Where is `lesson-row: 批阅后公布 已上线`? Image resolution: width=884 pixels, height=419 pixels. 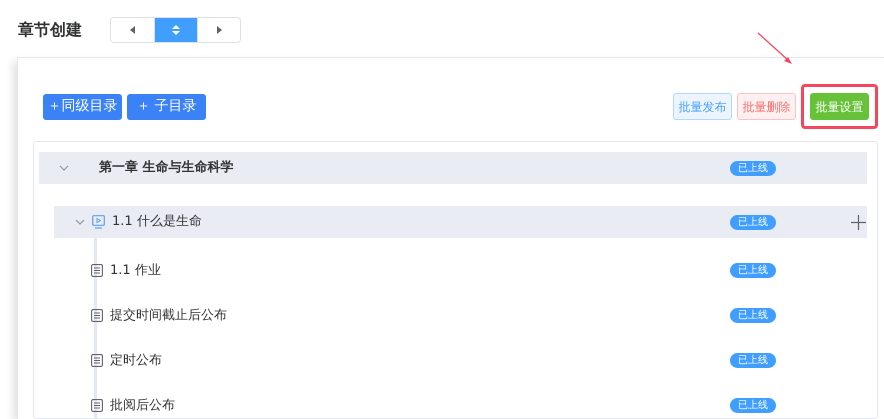
lesson-row: 批阅后公布 已上线 is located at coordinates (479, 401).